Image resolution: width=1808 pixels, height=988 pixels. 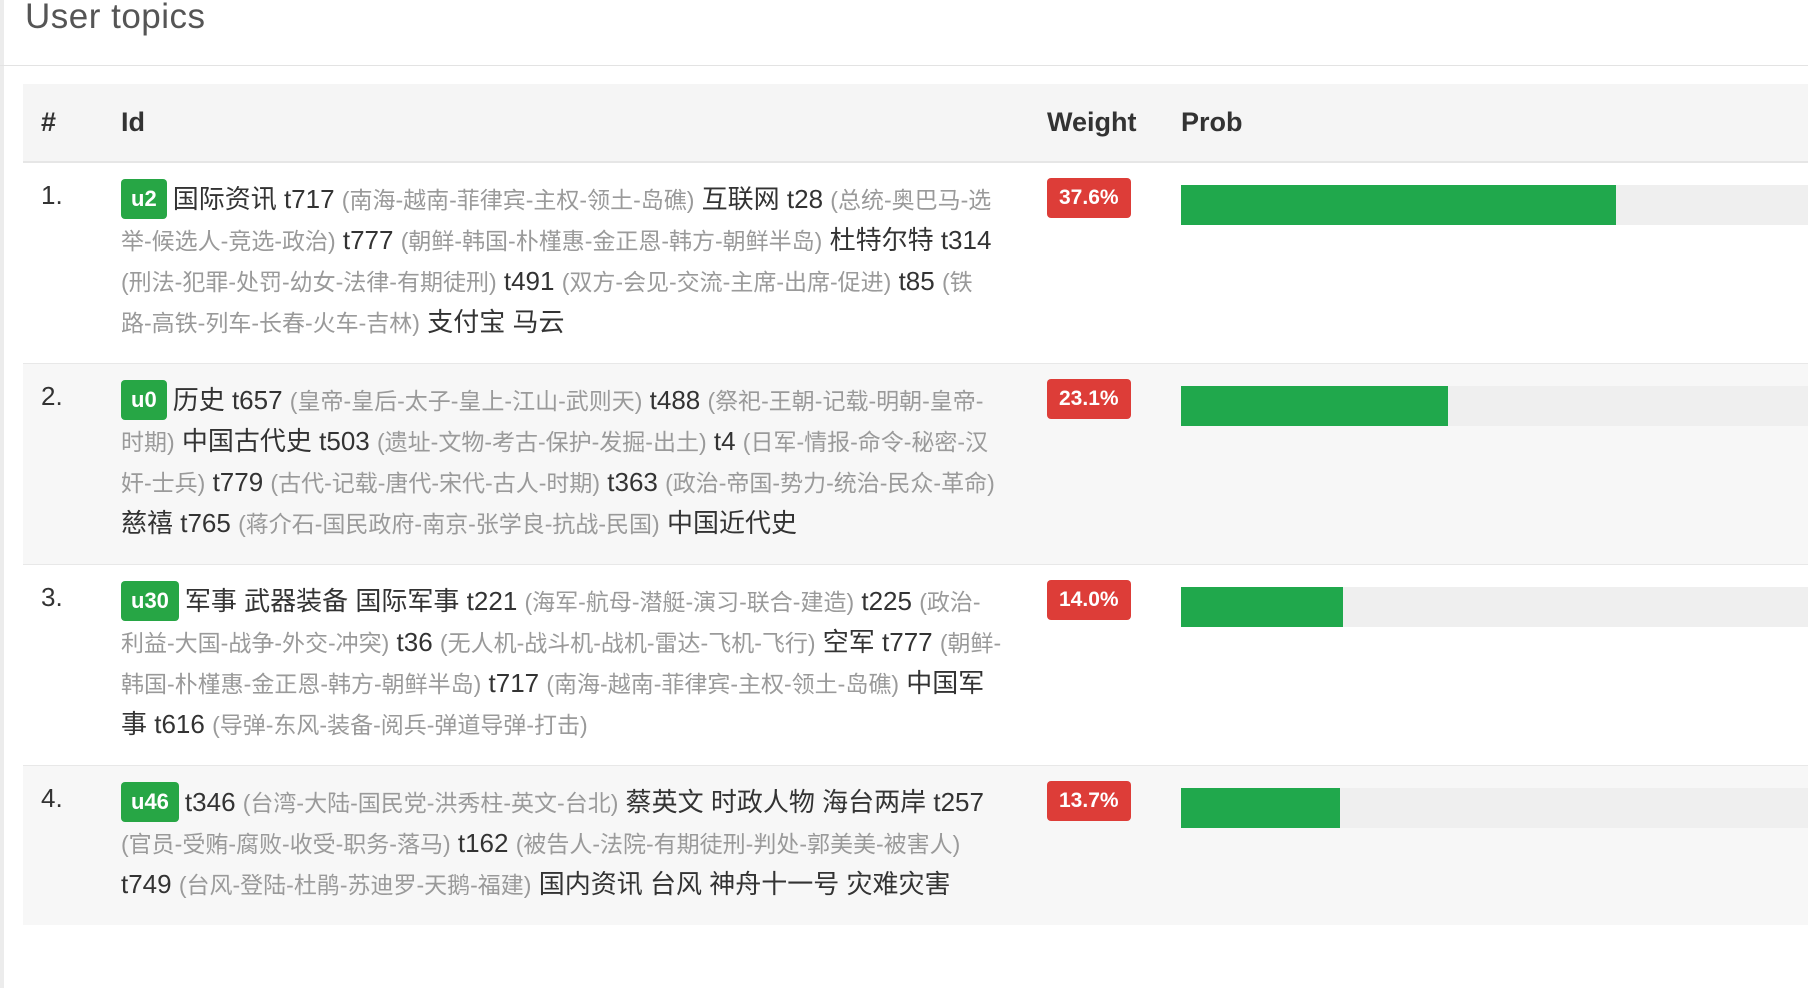 I want to click on weight-badge: 23.1%, so click(x=1089, y=399).